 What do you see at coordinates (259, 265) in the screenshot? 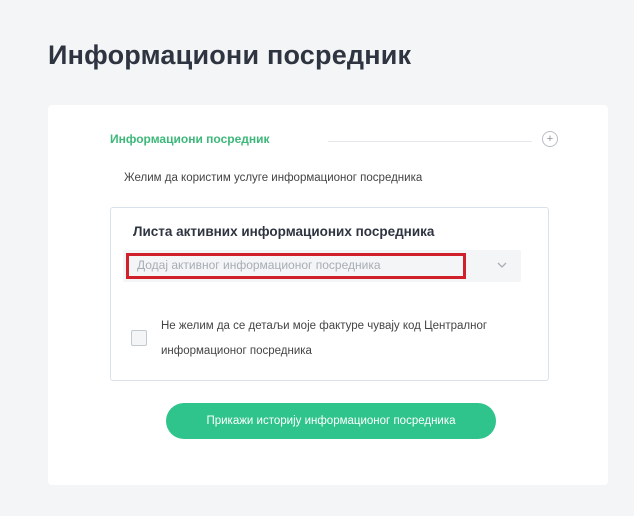
I see `select-placeholder: Додај активног информационог посредника` at bounding box center [259, 265].